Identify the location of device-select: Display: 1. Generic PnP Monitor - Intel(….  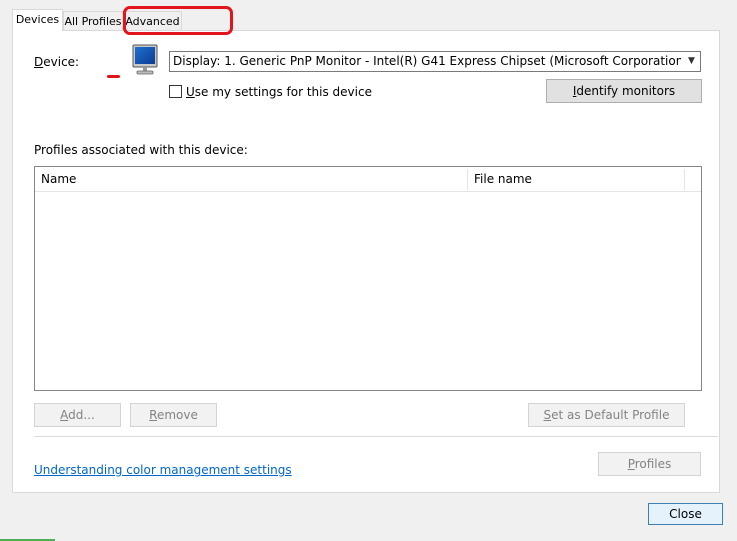
(435, 61).